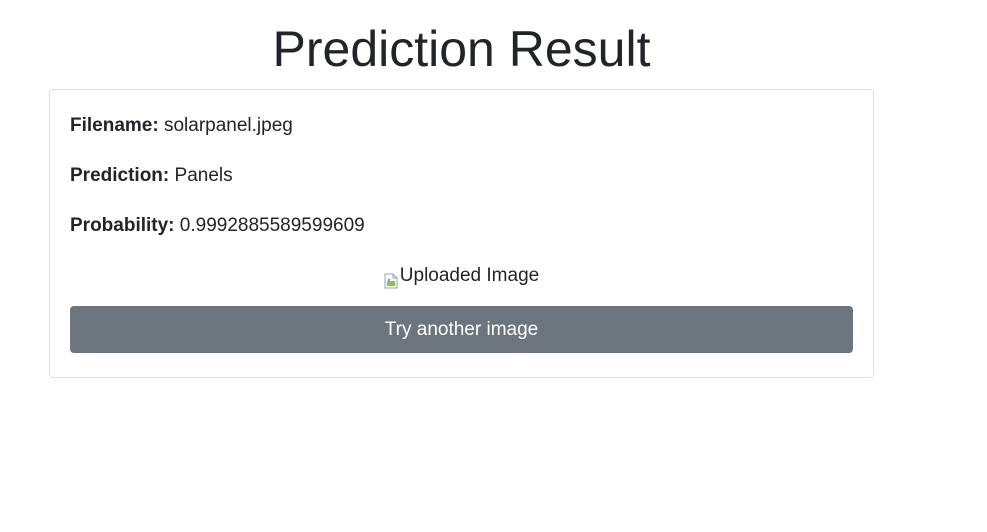  Describe the element at coordinates (122, 225) in the screenshot. I see `probability-label: Probability:` at that location.